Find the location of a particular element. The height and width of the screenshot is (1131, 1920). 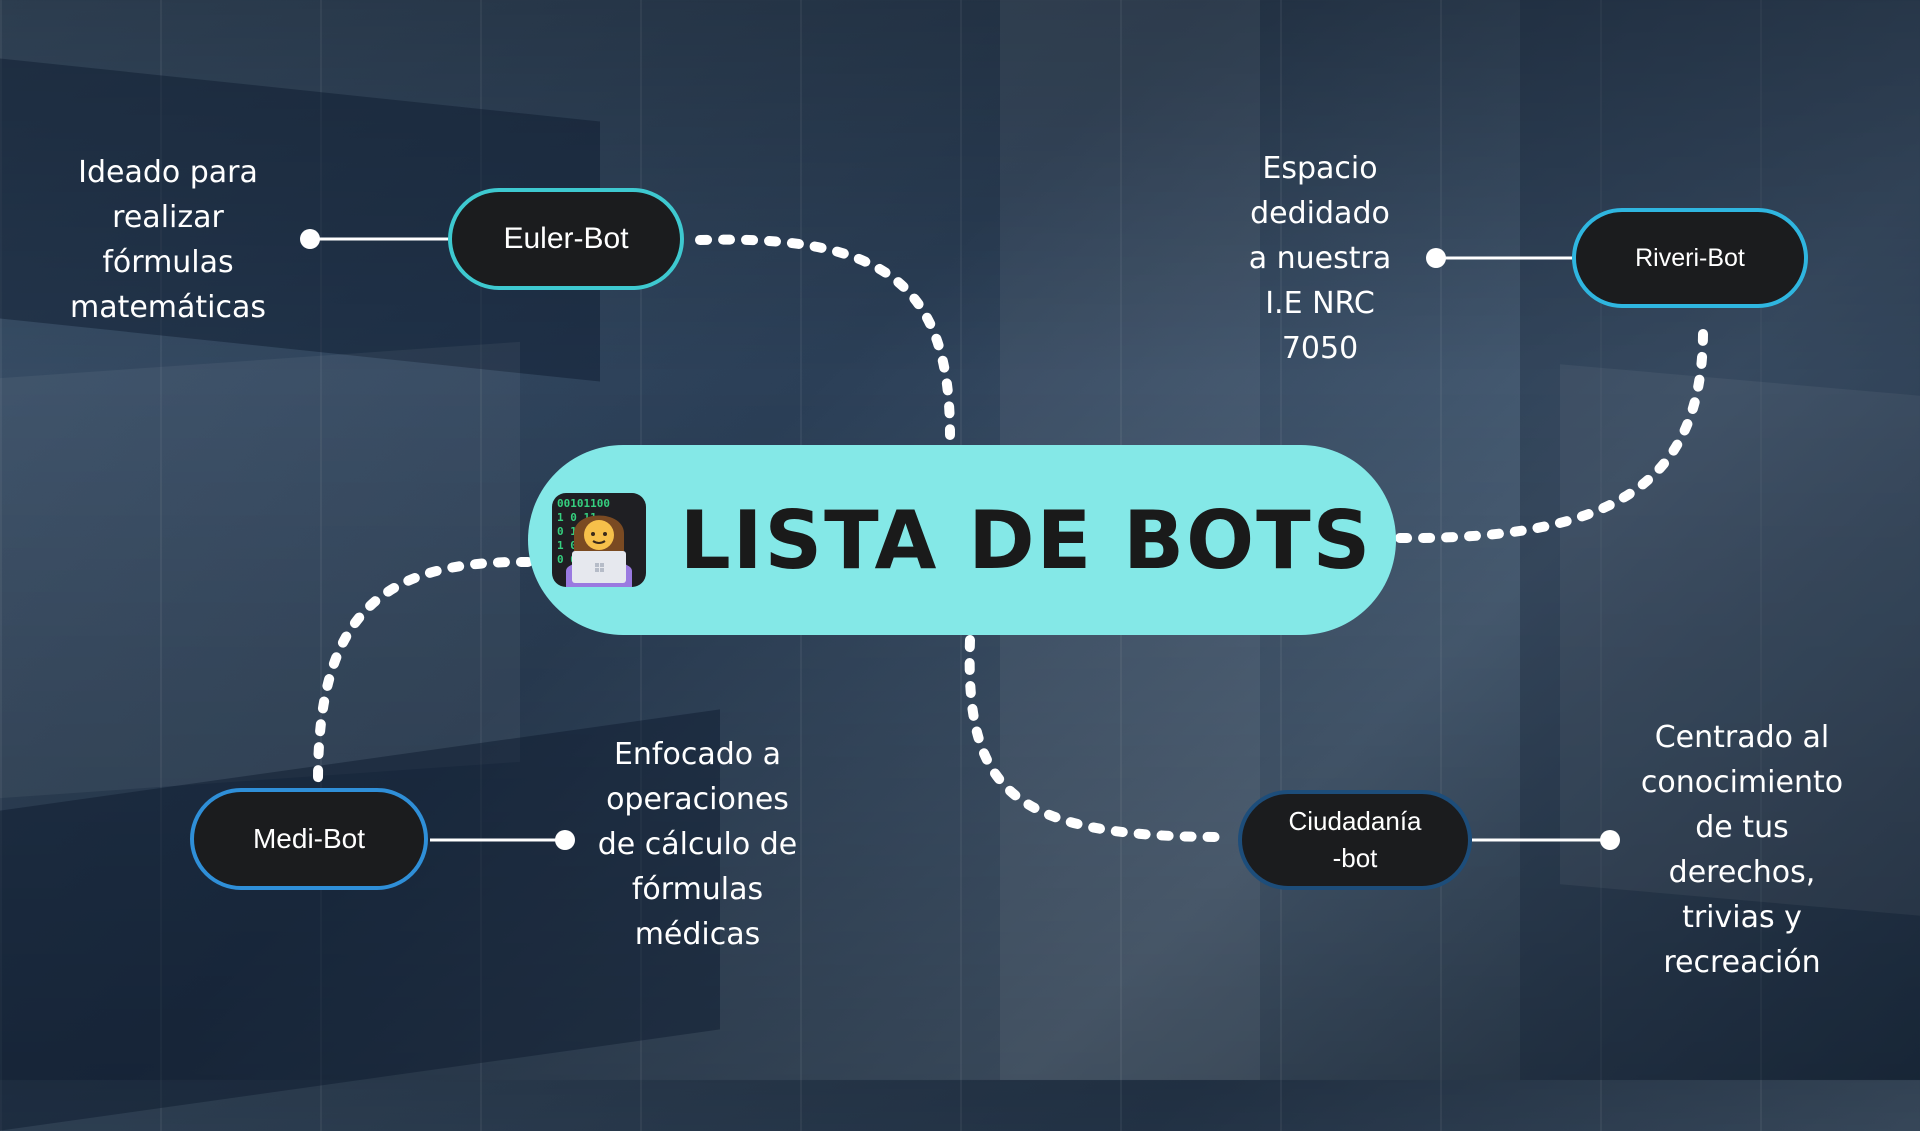

riveri-bot-description: Espacio dedidado a nuestra I.E NRC 7050 is located at coordinates (1320, 258).